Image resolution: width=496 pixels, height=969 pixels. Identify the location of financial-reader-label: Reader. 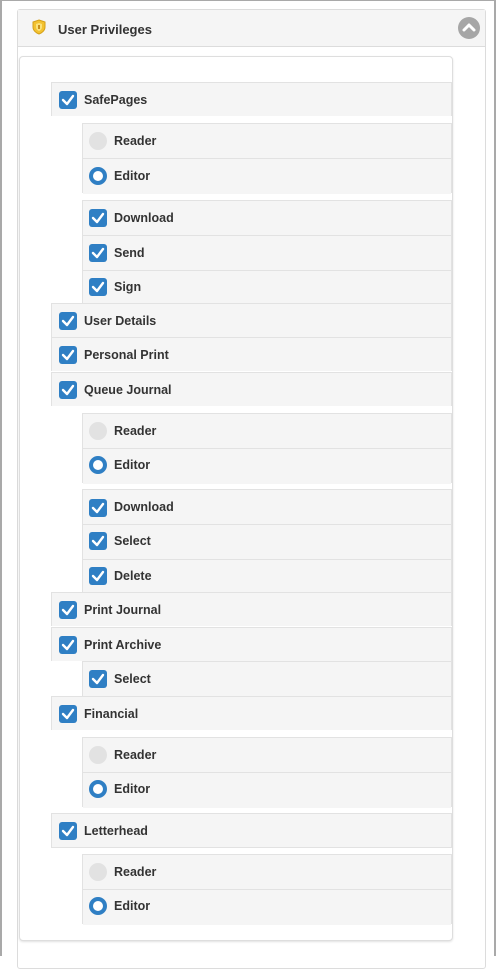
(135, 755).